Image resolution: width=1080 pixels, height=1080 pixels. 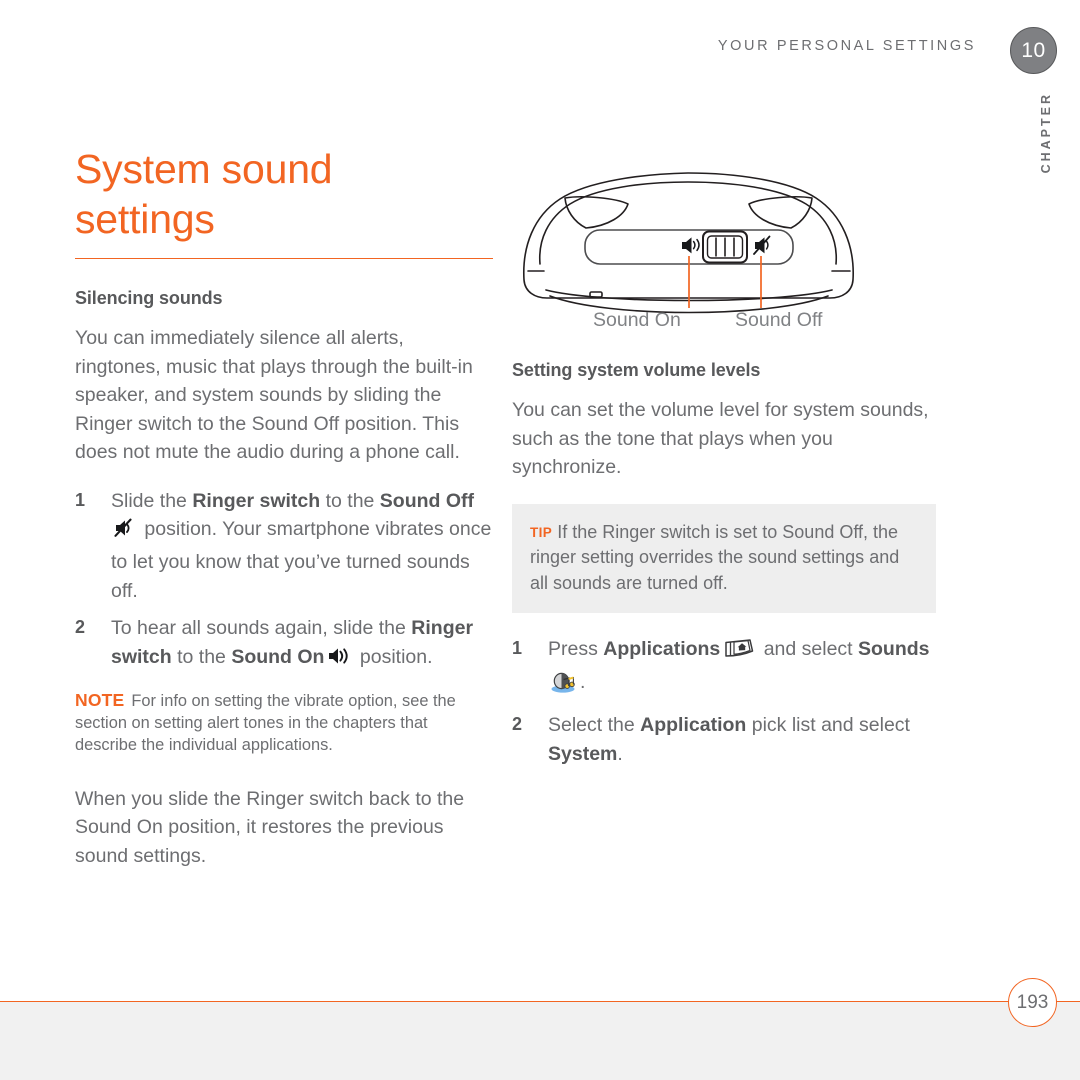 What do you see at coordinates (637, 320) in the screenshot?
I see `callout-label-sound-on: Sound On` at bounding box center [637, 320].